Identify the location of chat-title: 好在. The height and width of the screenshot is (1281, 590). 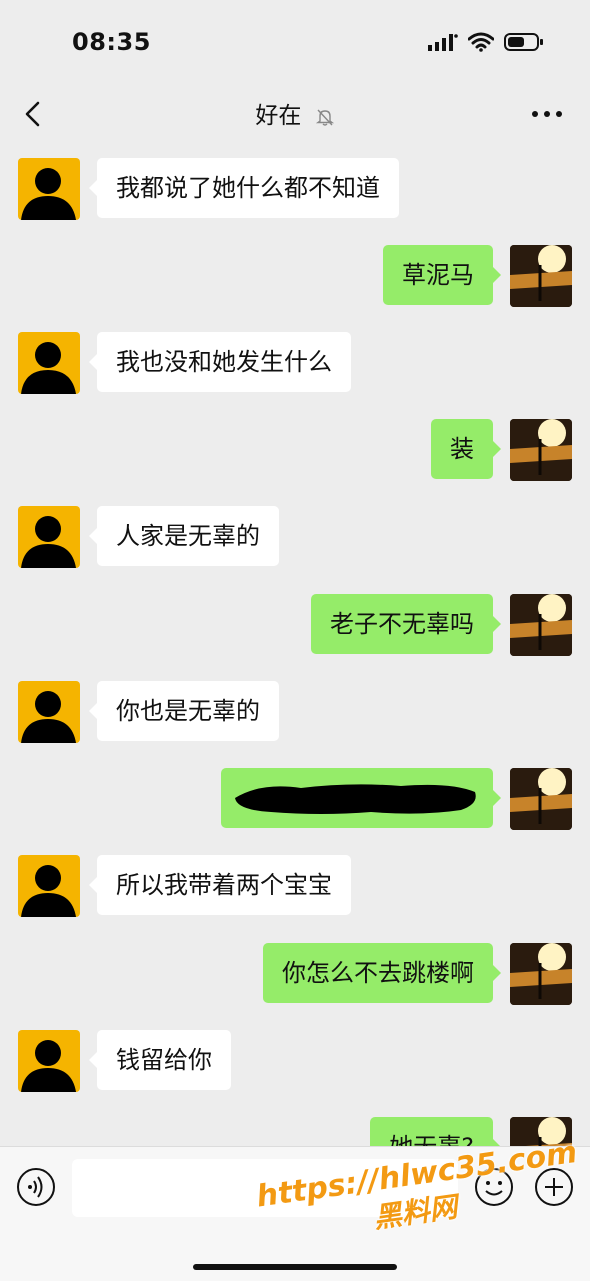
(278, 116).